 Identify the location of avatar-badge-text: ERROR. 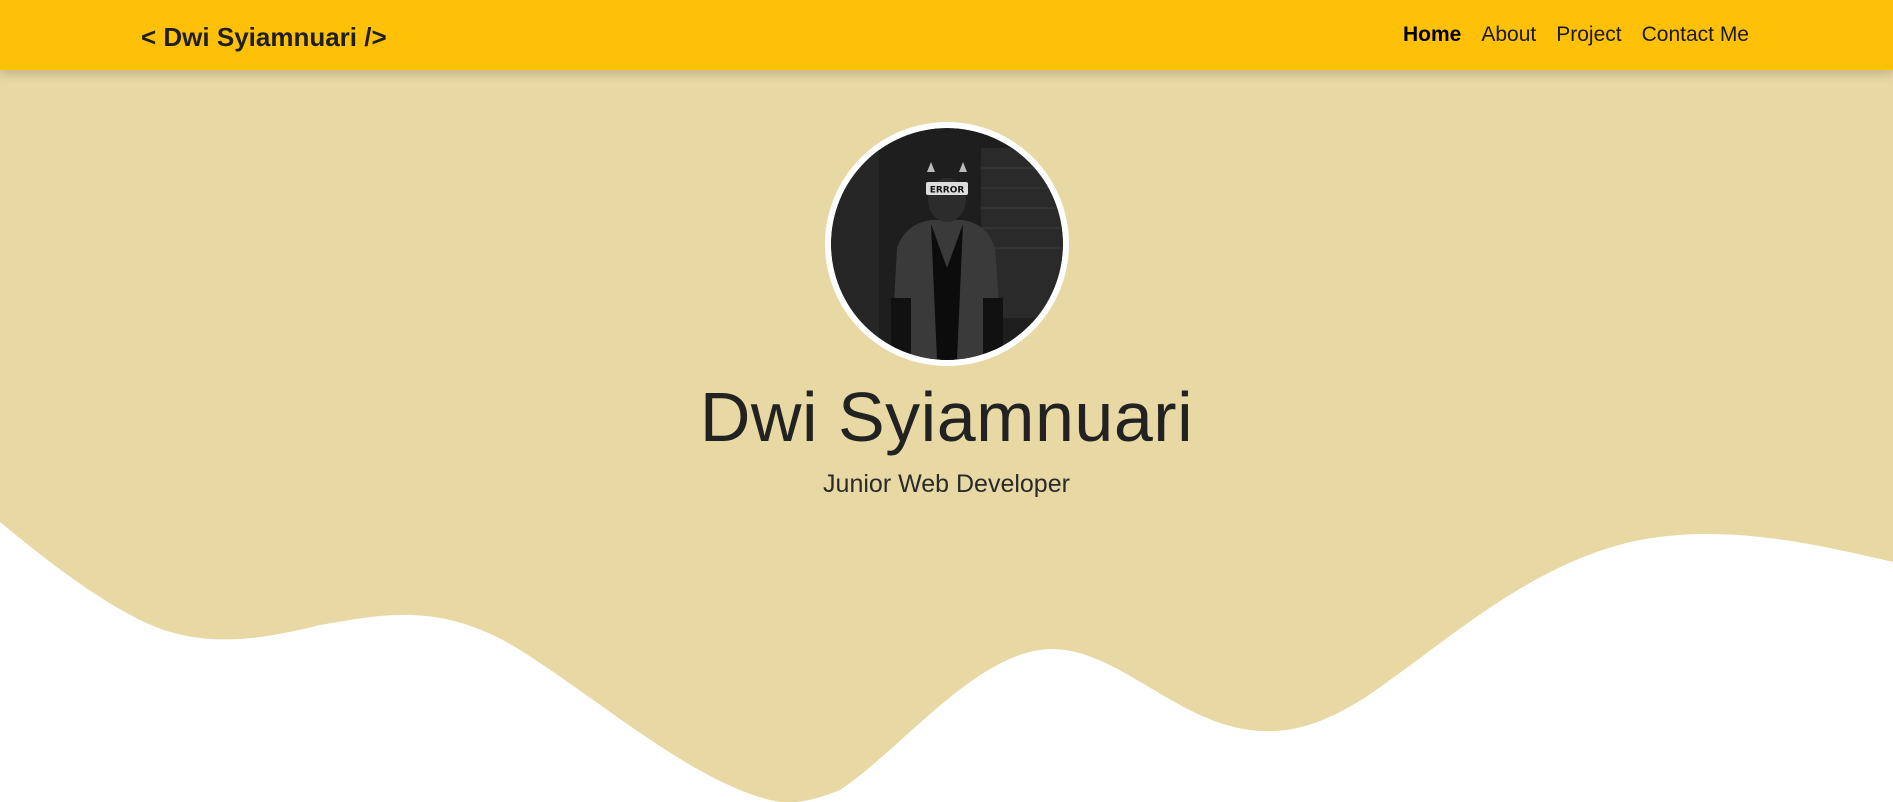
(947, 191).